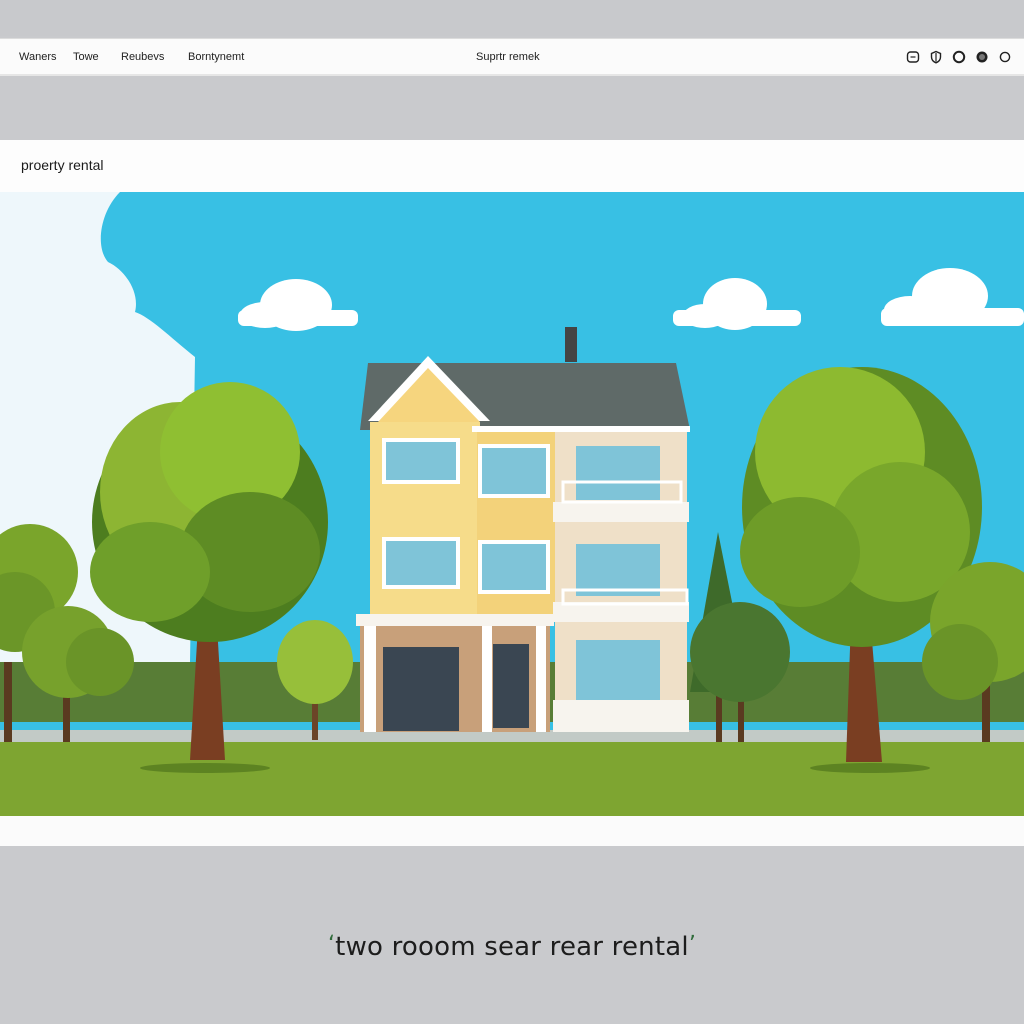  Describe the element at coordinates (205, 768) in the screenshot. I see `shadow-left` at that location.